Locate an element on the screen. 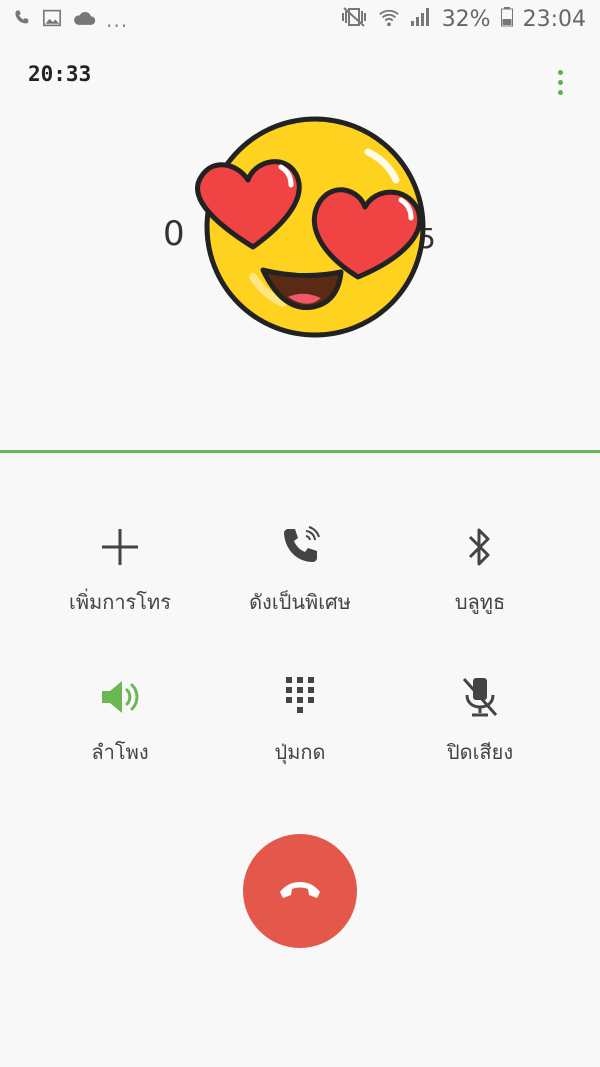 The image size is (600, 1067). contact-number-head: 0 is located at coordinates (174, 234).